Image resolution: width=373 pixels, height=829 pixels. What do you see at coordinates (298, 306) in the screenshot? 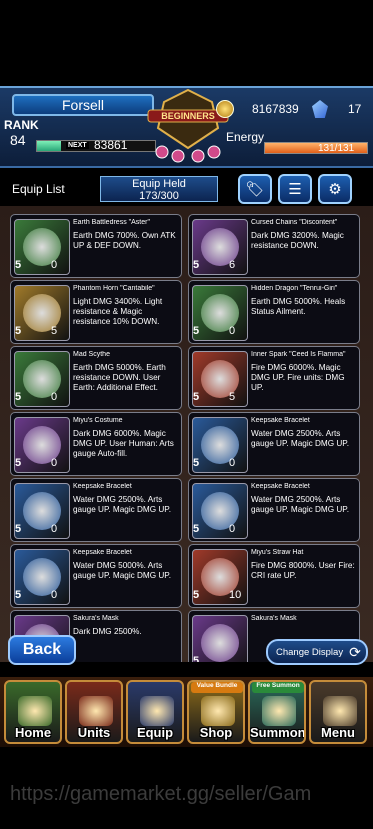
I see `equip-description: Earth DMG 5000%. Heals Status Ailment.` at bounding box center [298, 306].